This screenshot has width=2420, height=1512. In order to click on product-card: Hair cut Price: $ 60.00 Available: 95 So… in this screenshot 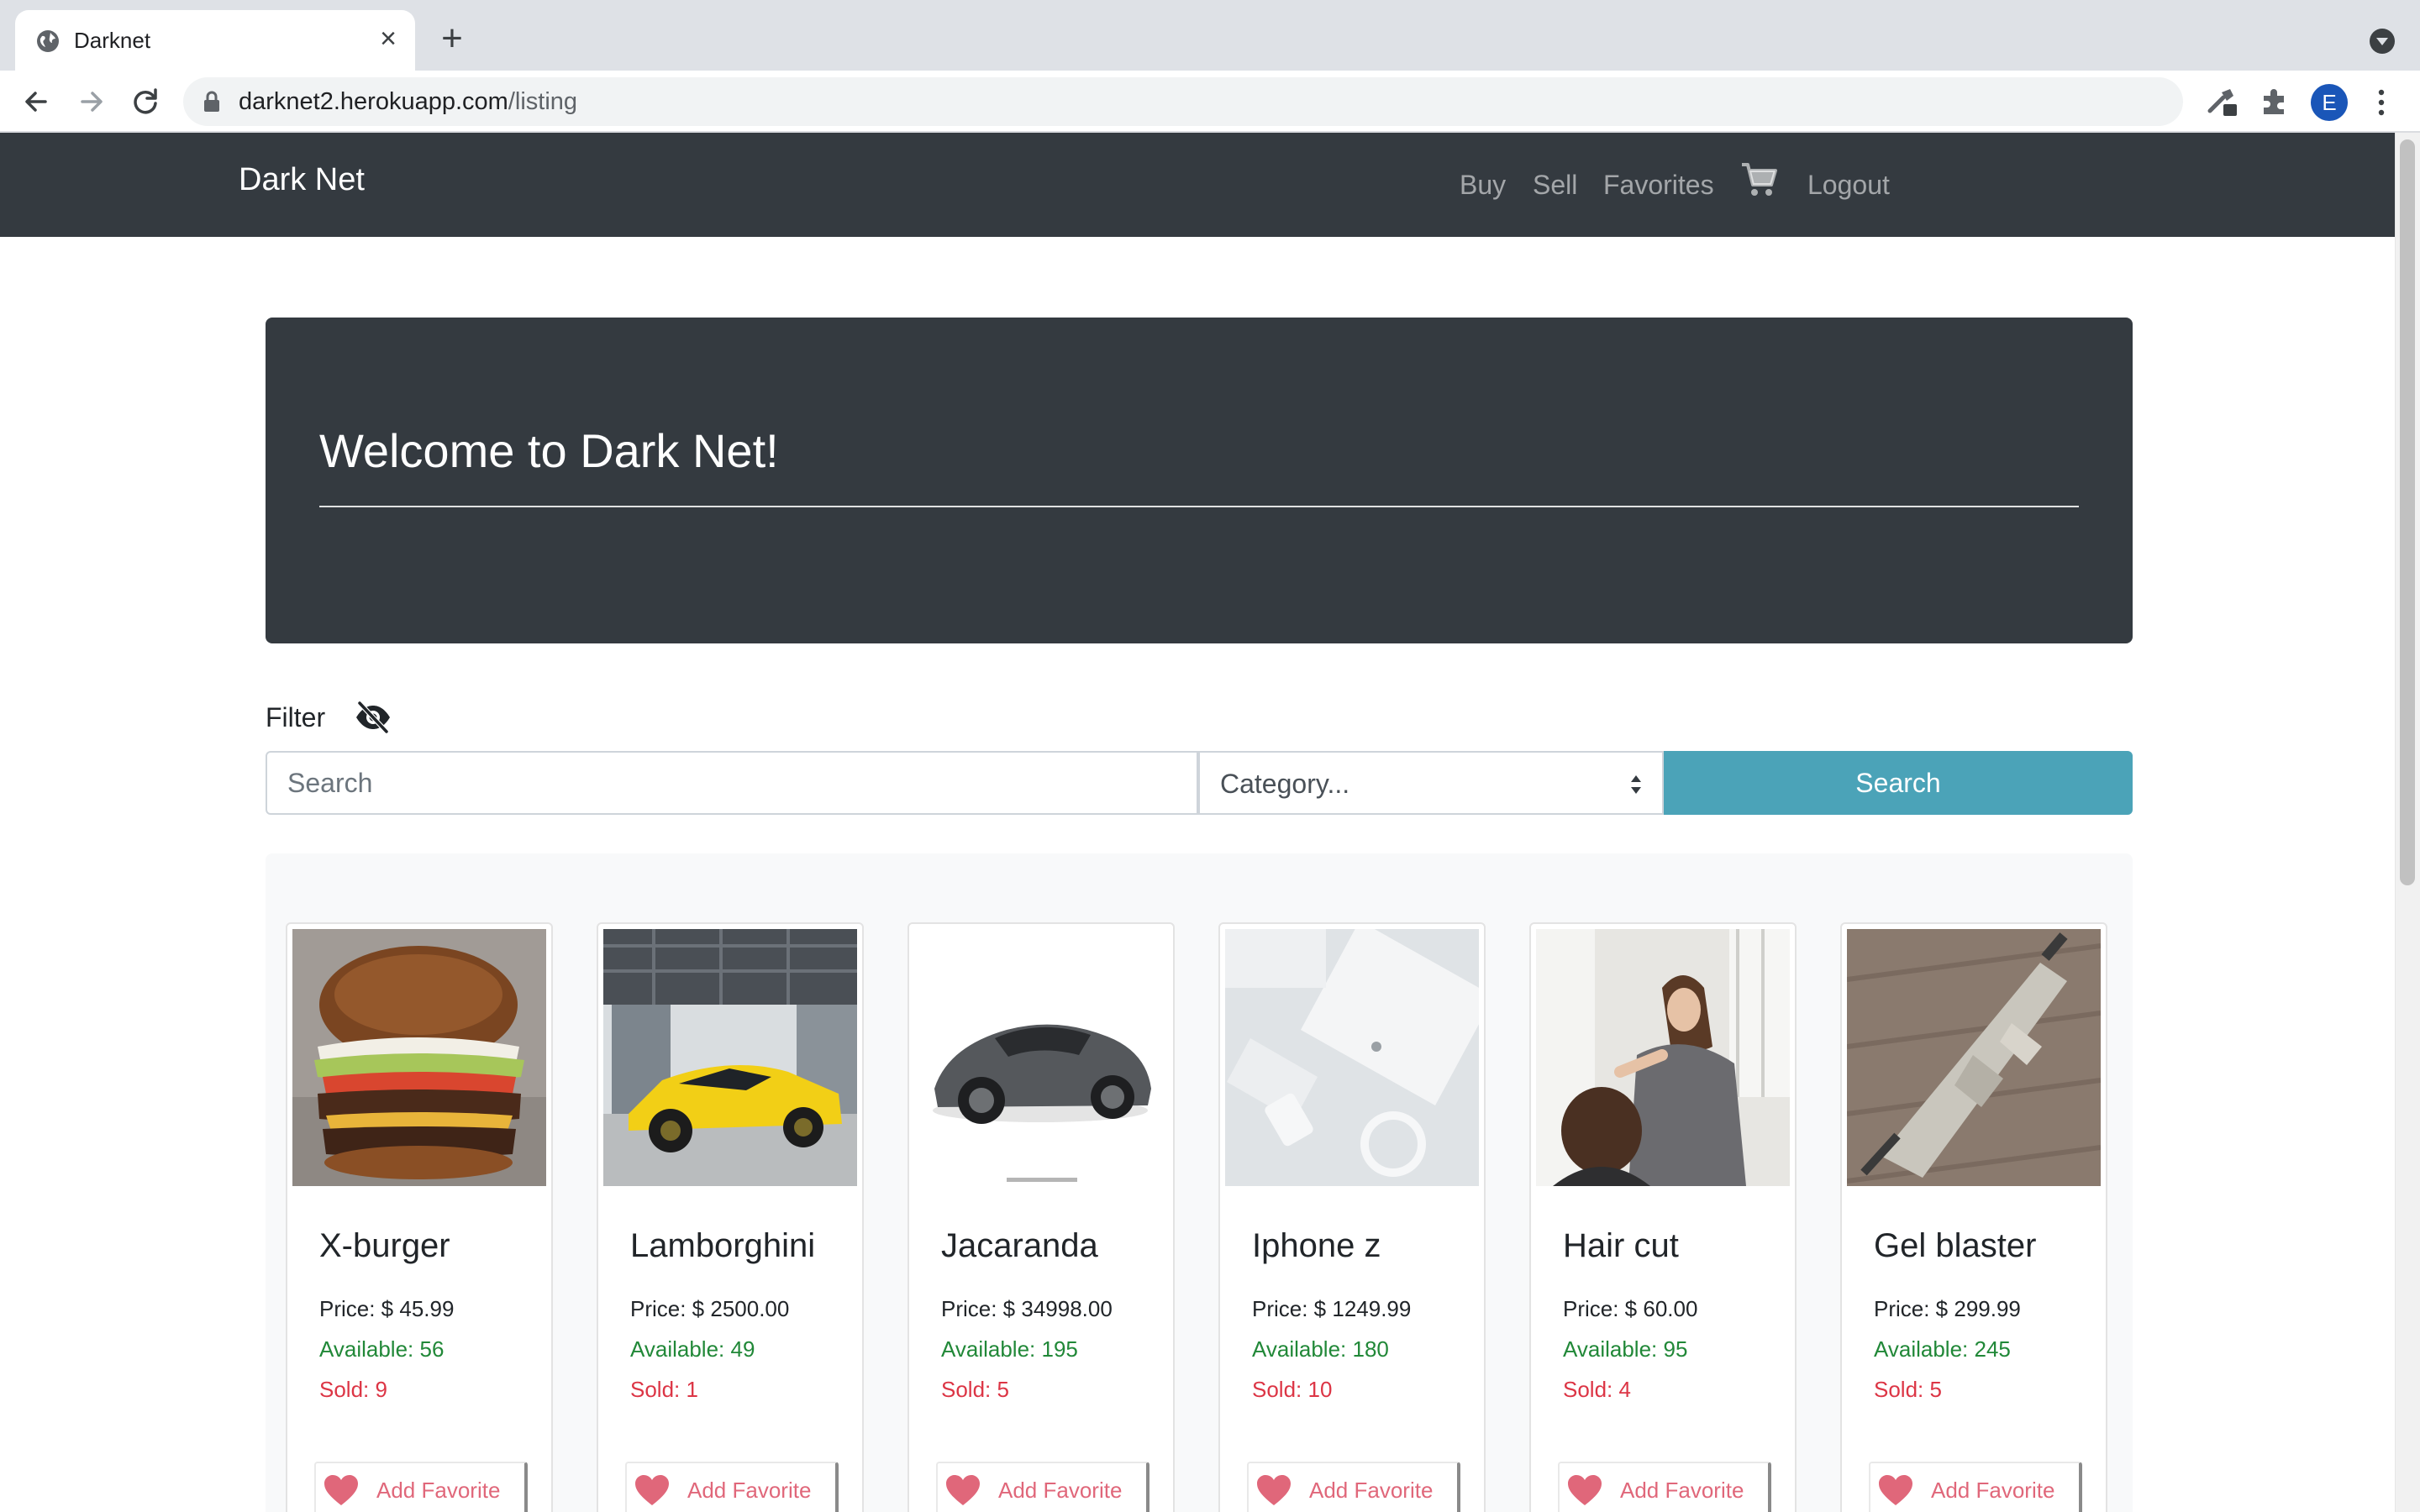, I will do `click(1663, 1217)`.